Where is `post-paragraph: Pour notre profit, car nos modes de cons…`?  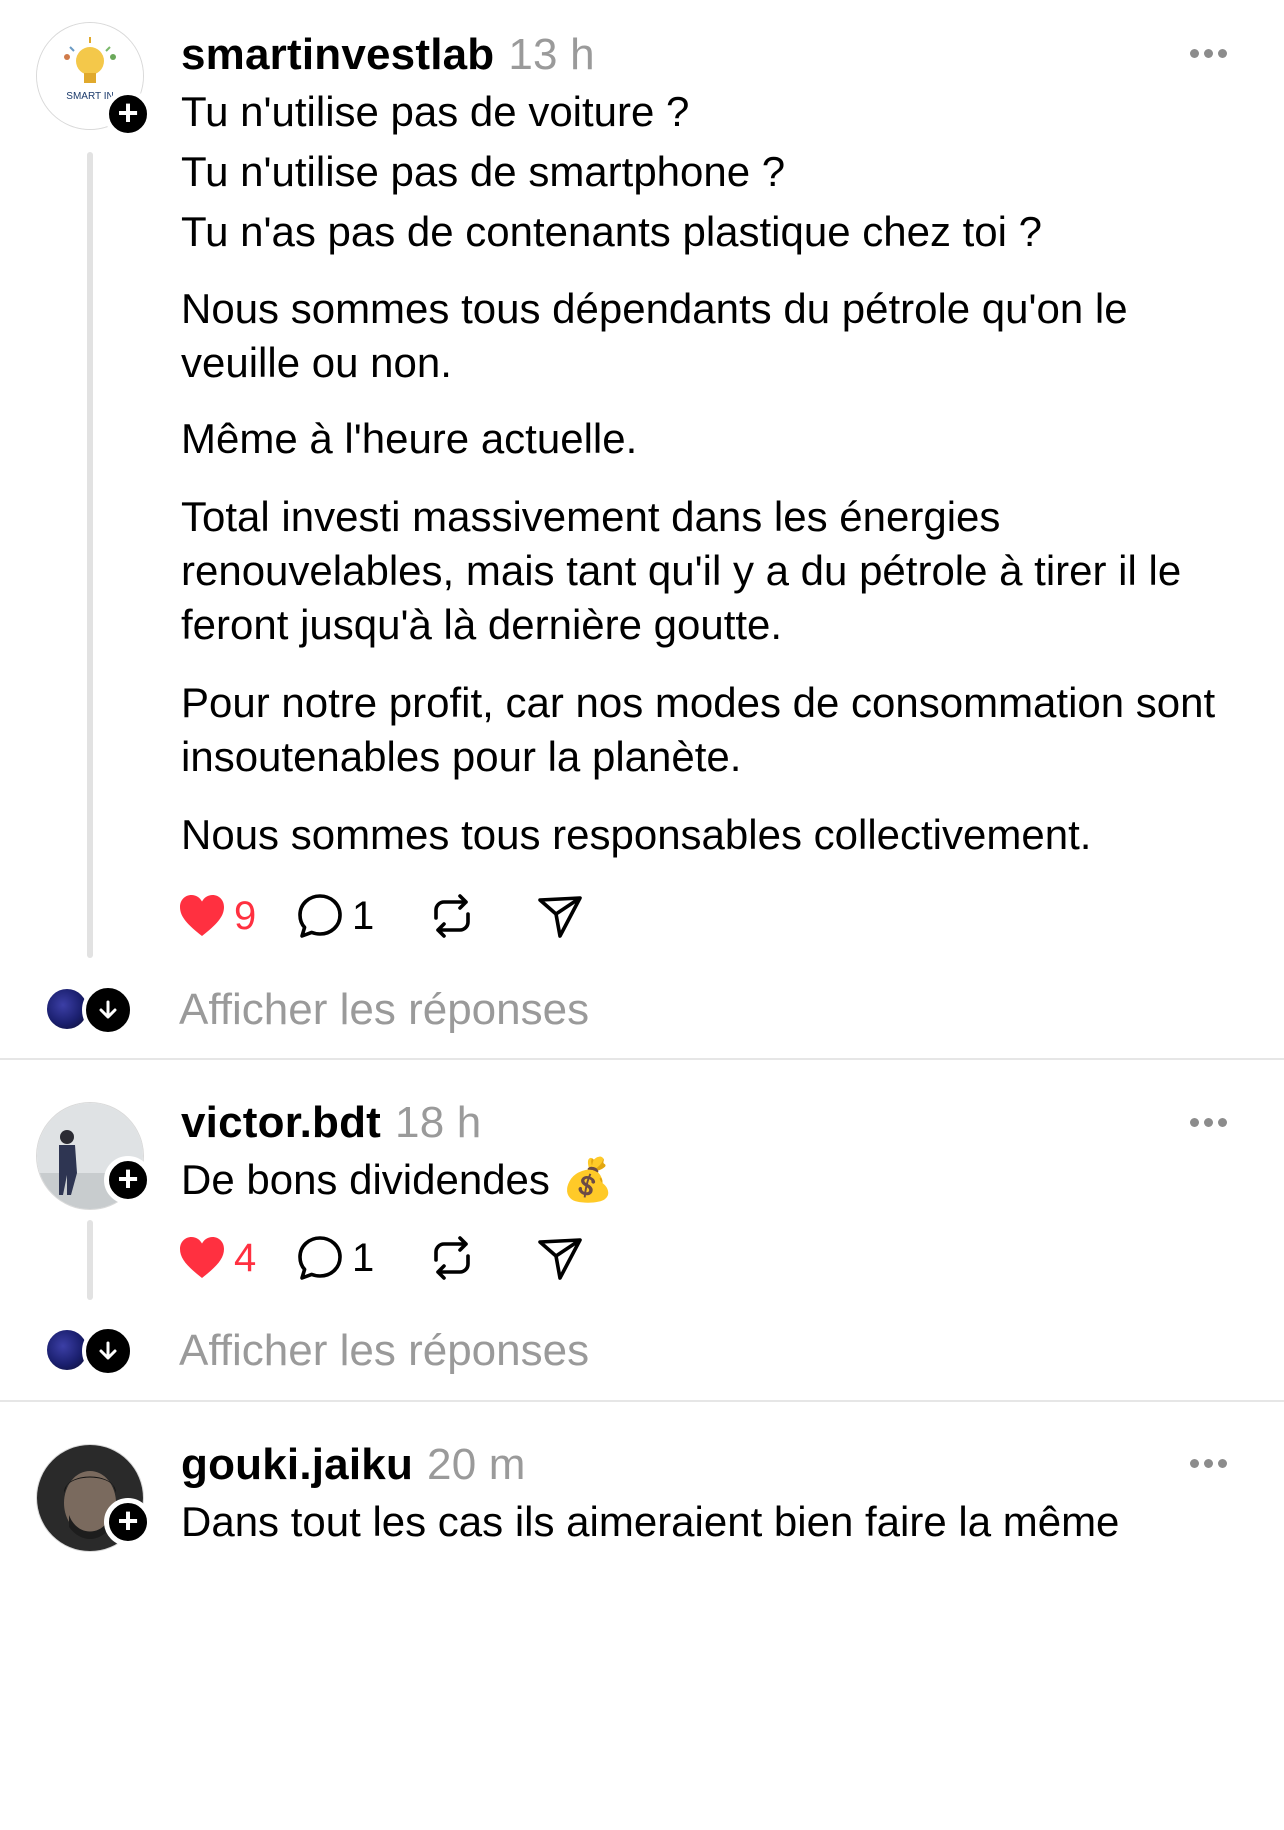 post-paragraph: Pour notre profit, car nos modes de cons… is located at coordinates (698, 729).